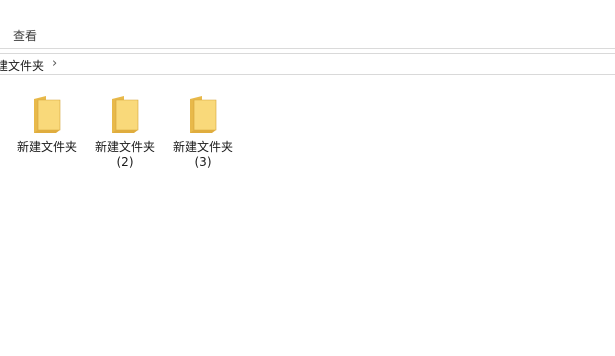  I want to click on folder-item-1: 新建文件夹, so click(47, 125).